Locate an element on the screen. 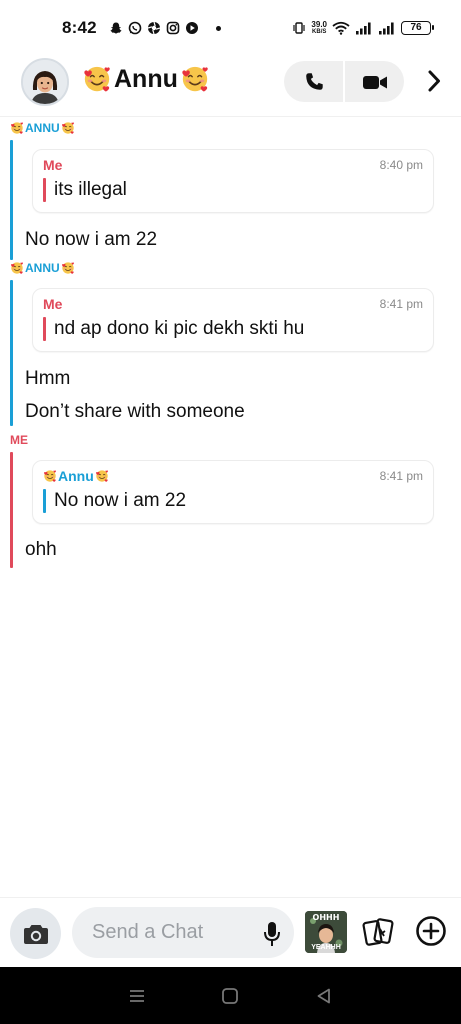  chat-header: Annu is located at coordinates (230, 83).